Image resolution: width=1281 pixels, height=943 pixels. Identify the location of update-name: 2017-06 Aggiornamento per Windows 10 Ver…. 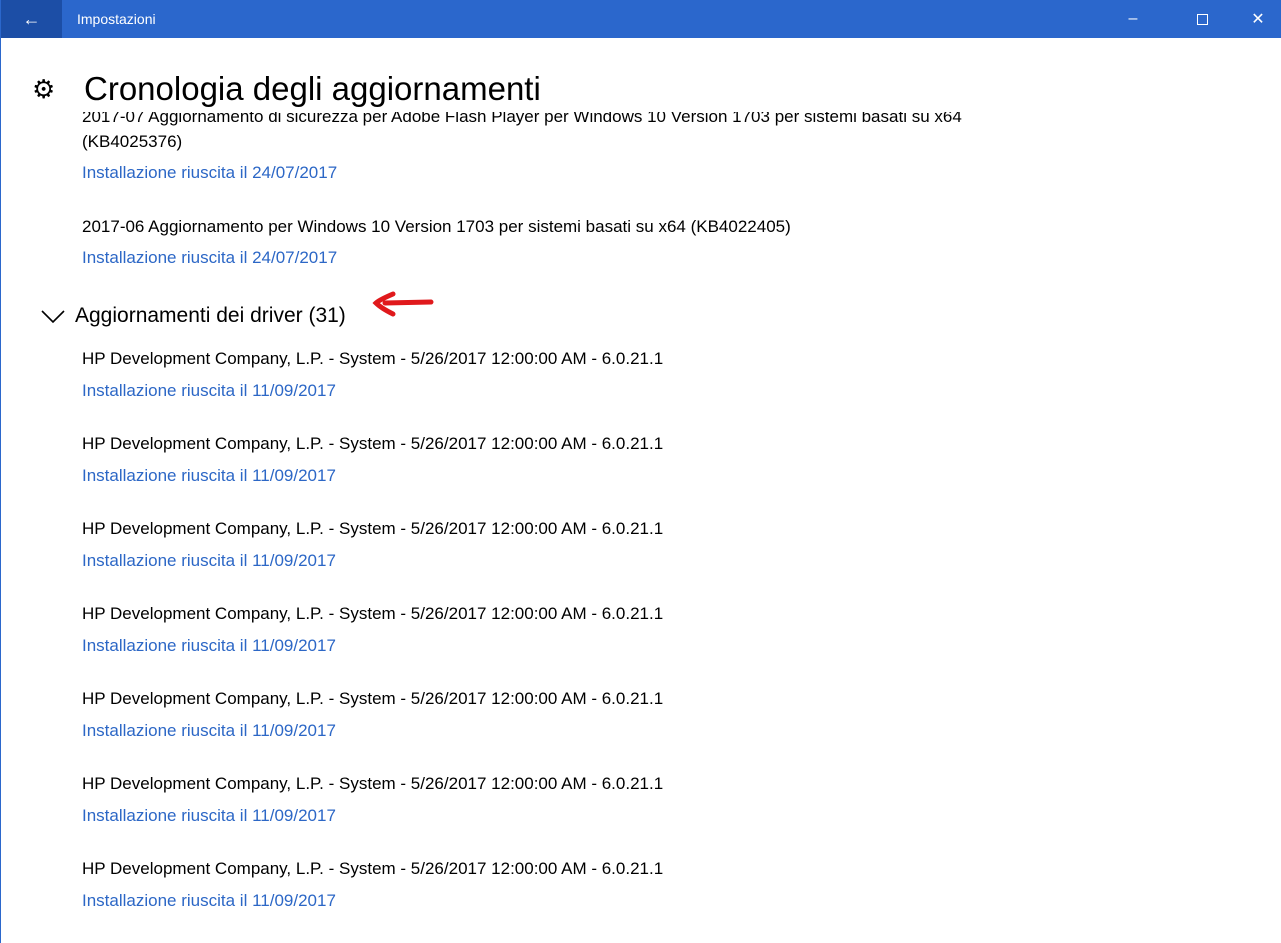
(436, 226).